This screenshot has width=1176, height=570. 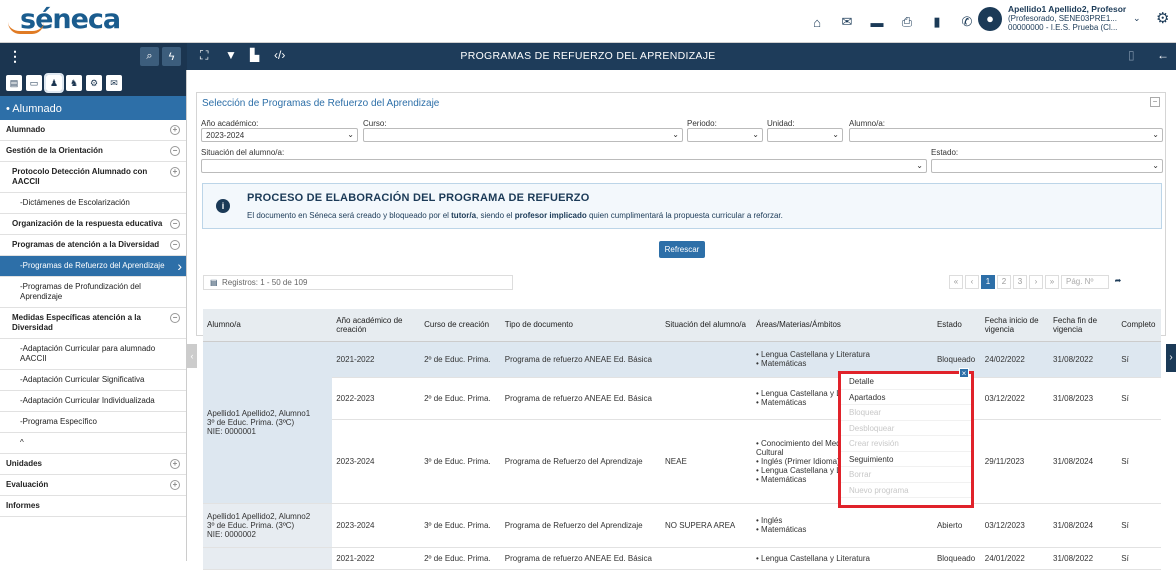 I want to click on refresh-button: Refrescar, so click(x=682, y=249).